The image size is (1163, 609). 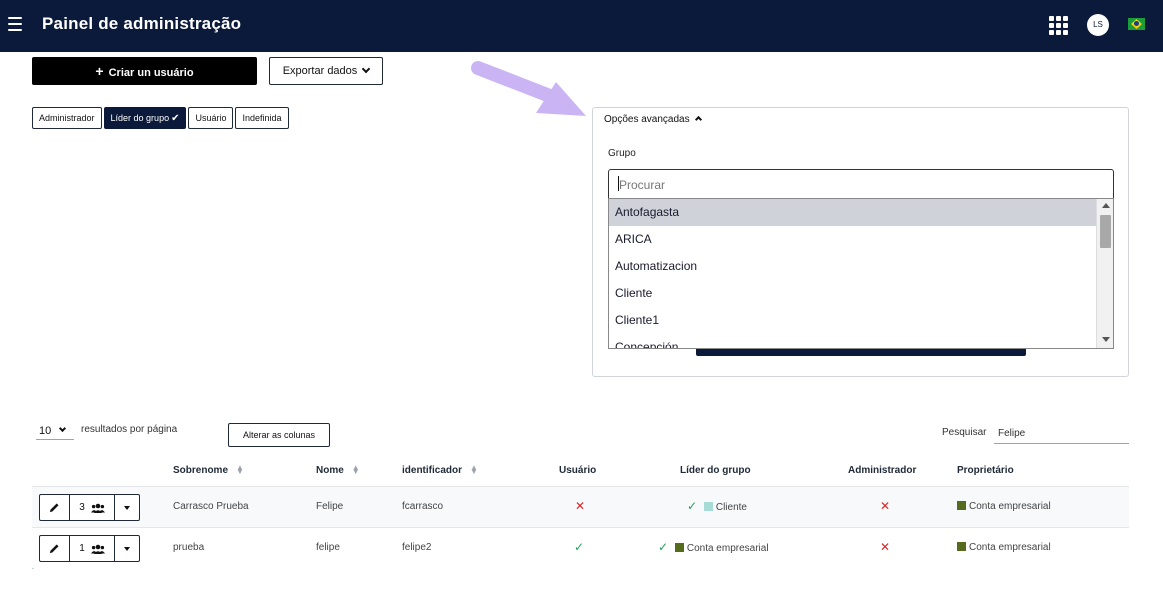 What do you see at coordinates (145, 118) in the screenshot?
I see `role-filter-group-leader: Líder do grupo ✔` at bounding box center [145, 118].